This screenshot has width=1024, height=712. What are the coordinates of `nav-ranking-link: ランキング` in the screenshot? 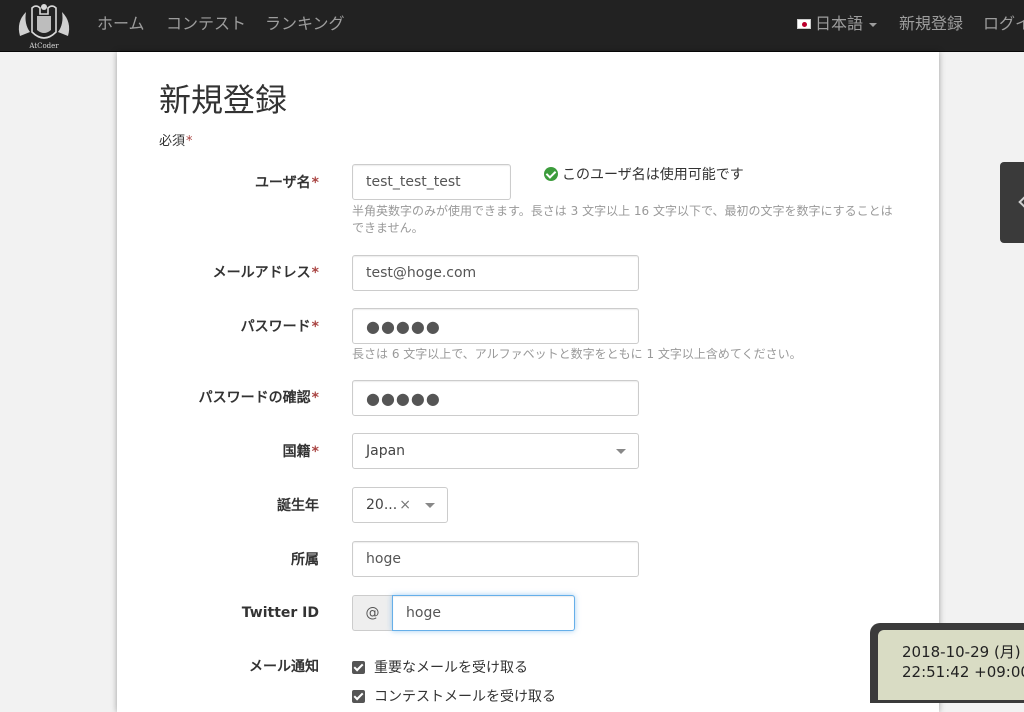 It's located at (305, 24).